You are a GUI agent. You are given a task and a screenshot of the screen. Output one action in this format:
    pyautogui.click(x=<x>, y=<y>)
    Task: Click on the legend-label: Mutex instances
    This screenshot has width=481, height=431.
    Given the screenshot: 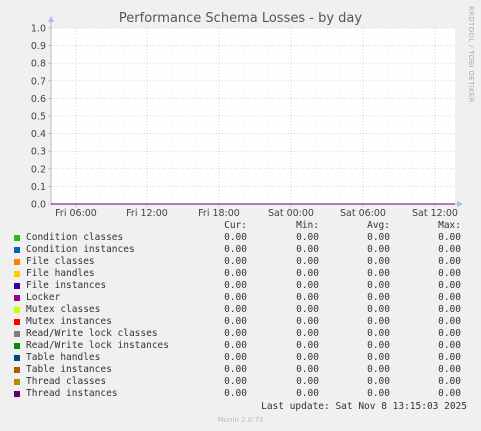 What is the action you would take?
    pyautogui.click(x=69, y=321)
    